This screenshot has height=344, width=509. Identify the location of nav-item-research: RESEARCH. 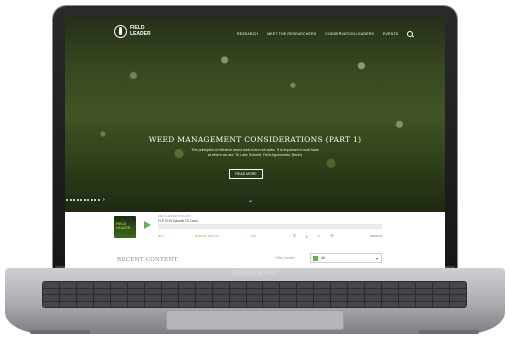
(247, 34).